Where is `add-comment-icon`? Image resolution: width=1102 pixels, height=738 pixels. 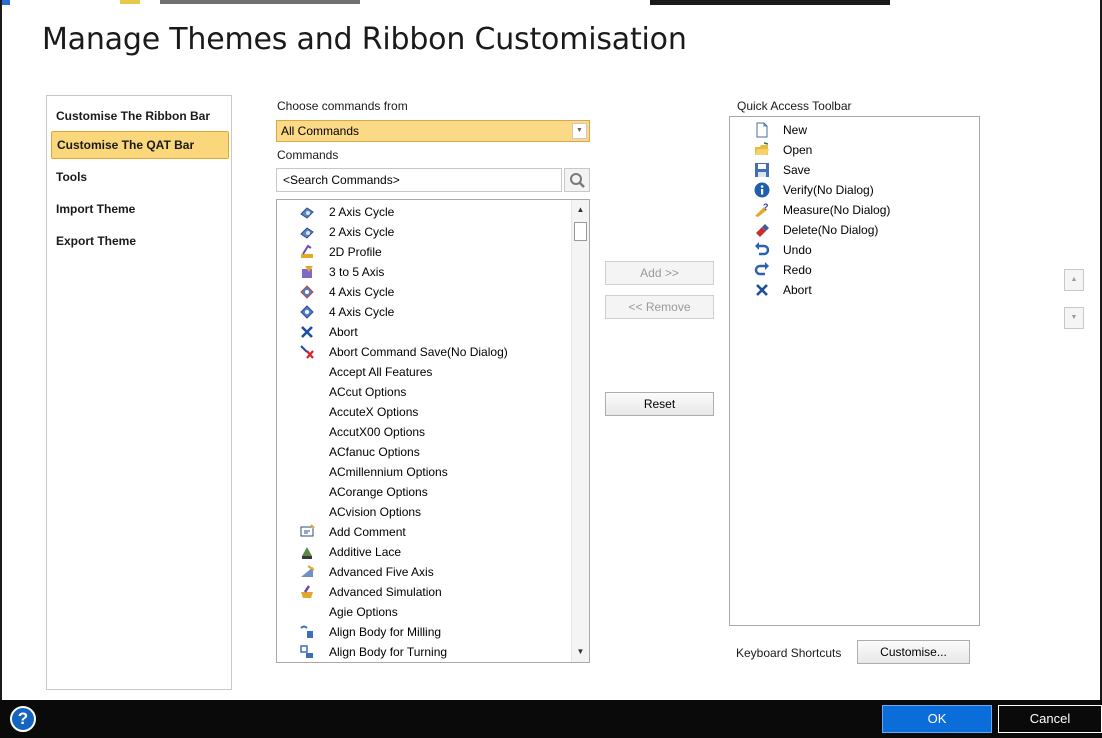
add-comment-icon is located at coordinates (307, 530).